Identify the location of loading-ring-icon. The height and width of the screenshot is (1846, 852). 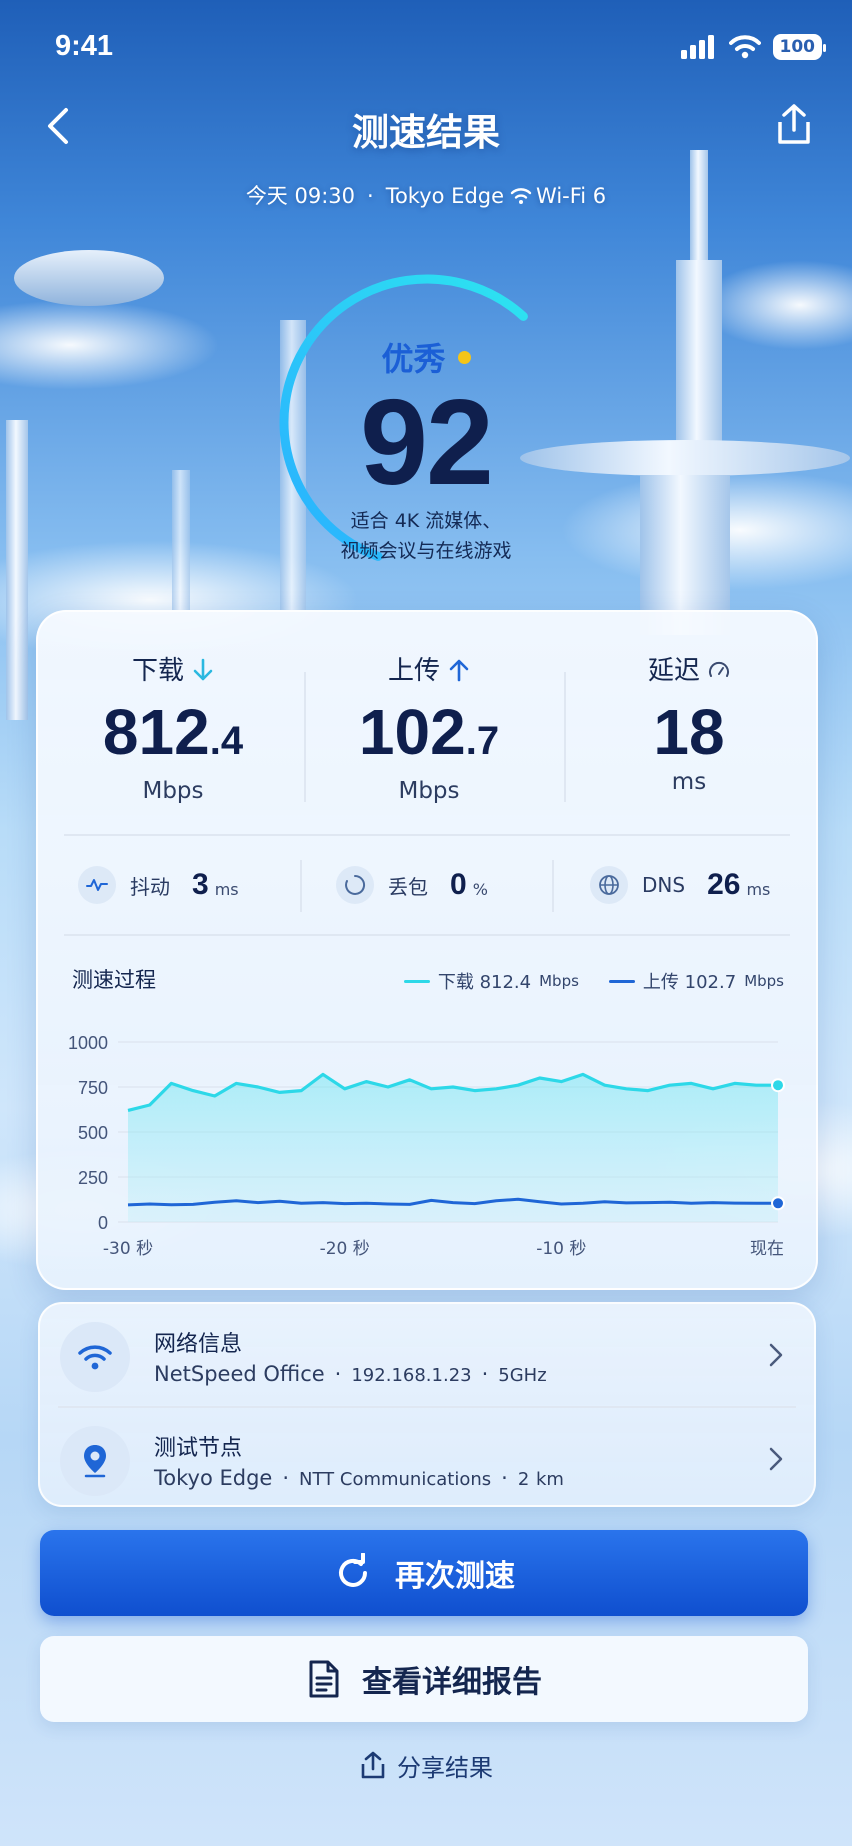
(355, 884).